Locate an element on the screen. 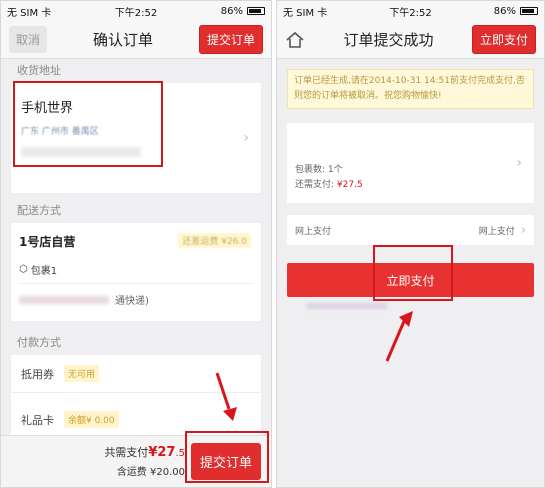 The height and width of the screenshot is (488, 545). redacted-bar is located at coordinates (347, 306).